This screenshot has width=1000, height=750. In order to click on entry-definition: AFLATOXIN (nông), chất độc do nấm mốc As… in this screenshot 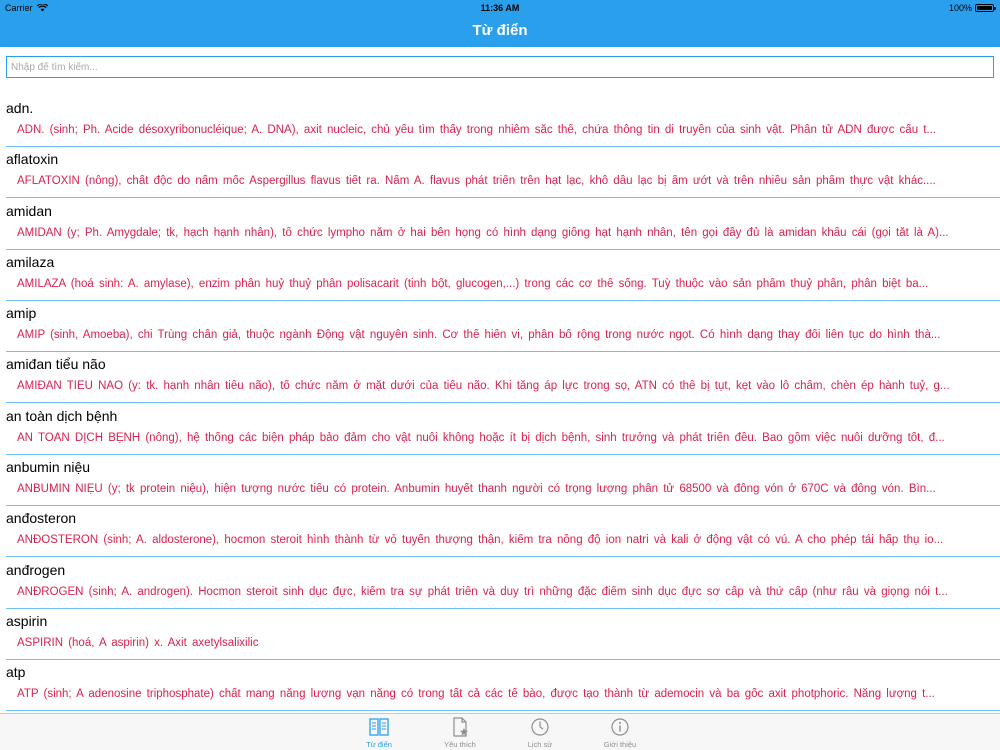, I will do `click(476, 181)`.